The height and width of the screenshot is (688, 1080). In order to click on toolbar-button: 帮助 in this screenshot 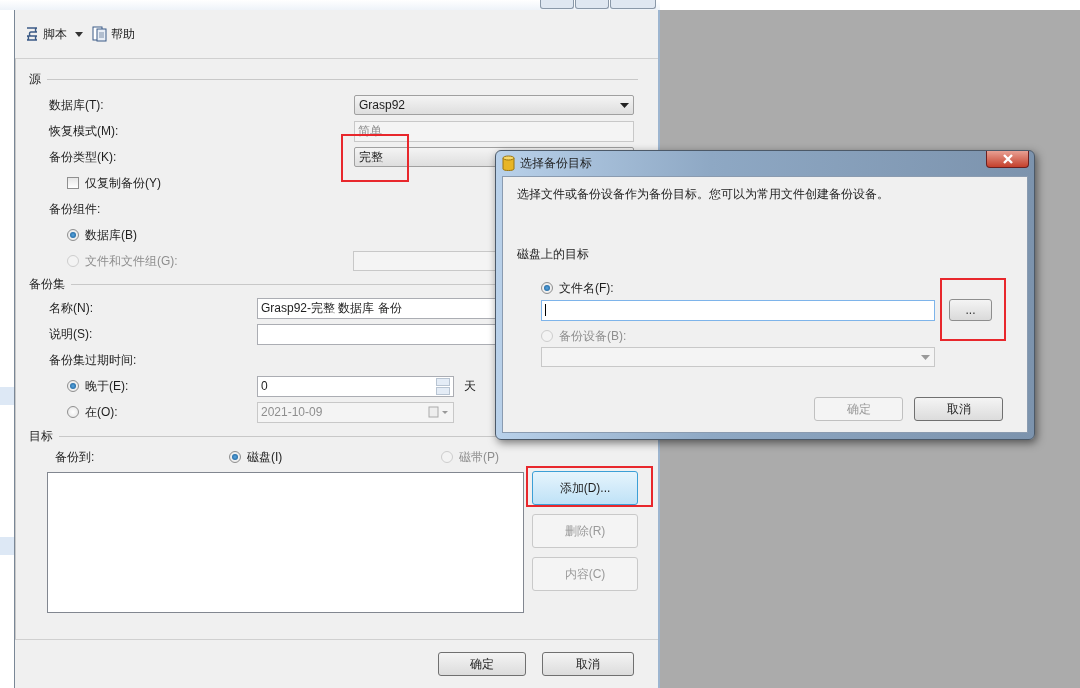, I will do `click(113, 34)`.